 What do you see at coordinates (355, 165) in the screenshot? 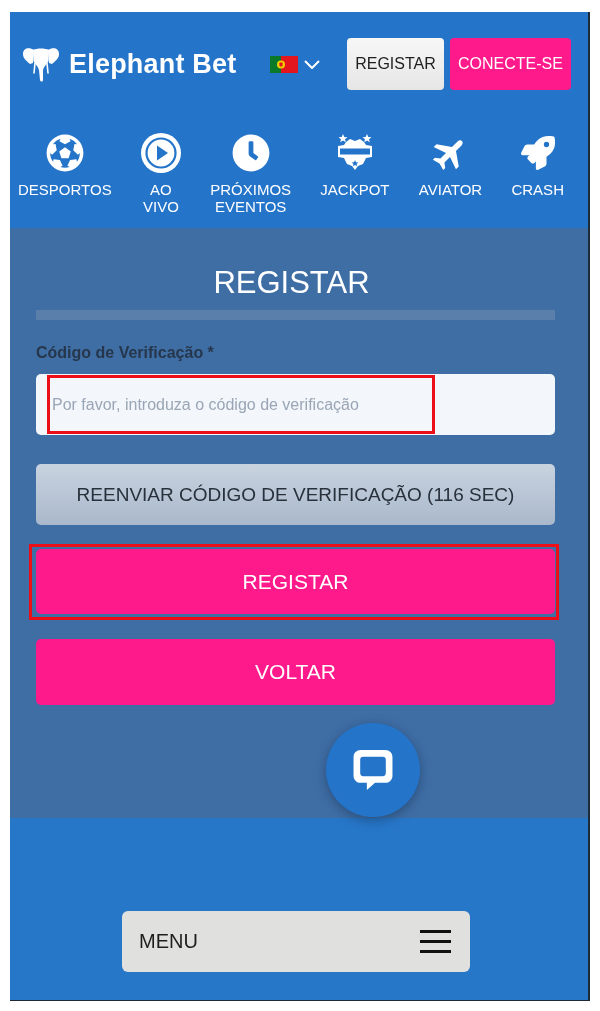
I see `nav-item: JACKPOT` at bounding box center [355, 165].